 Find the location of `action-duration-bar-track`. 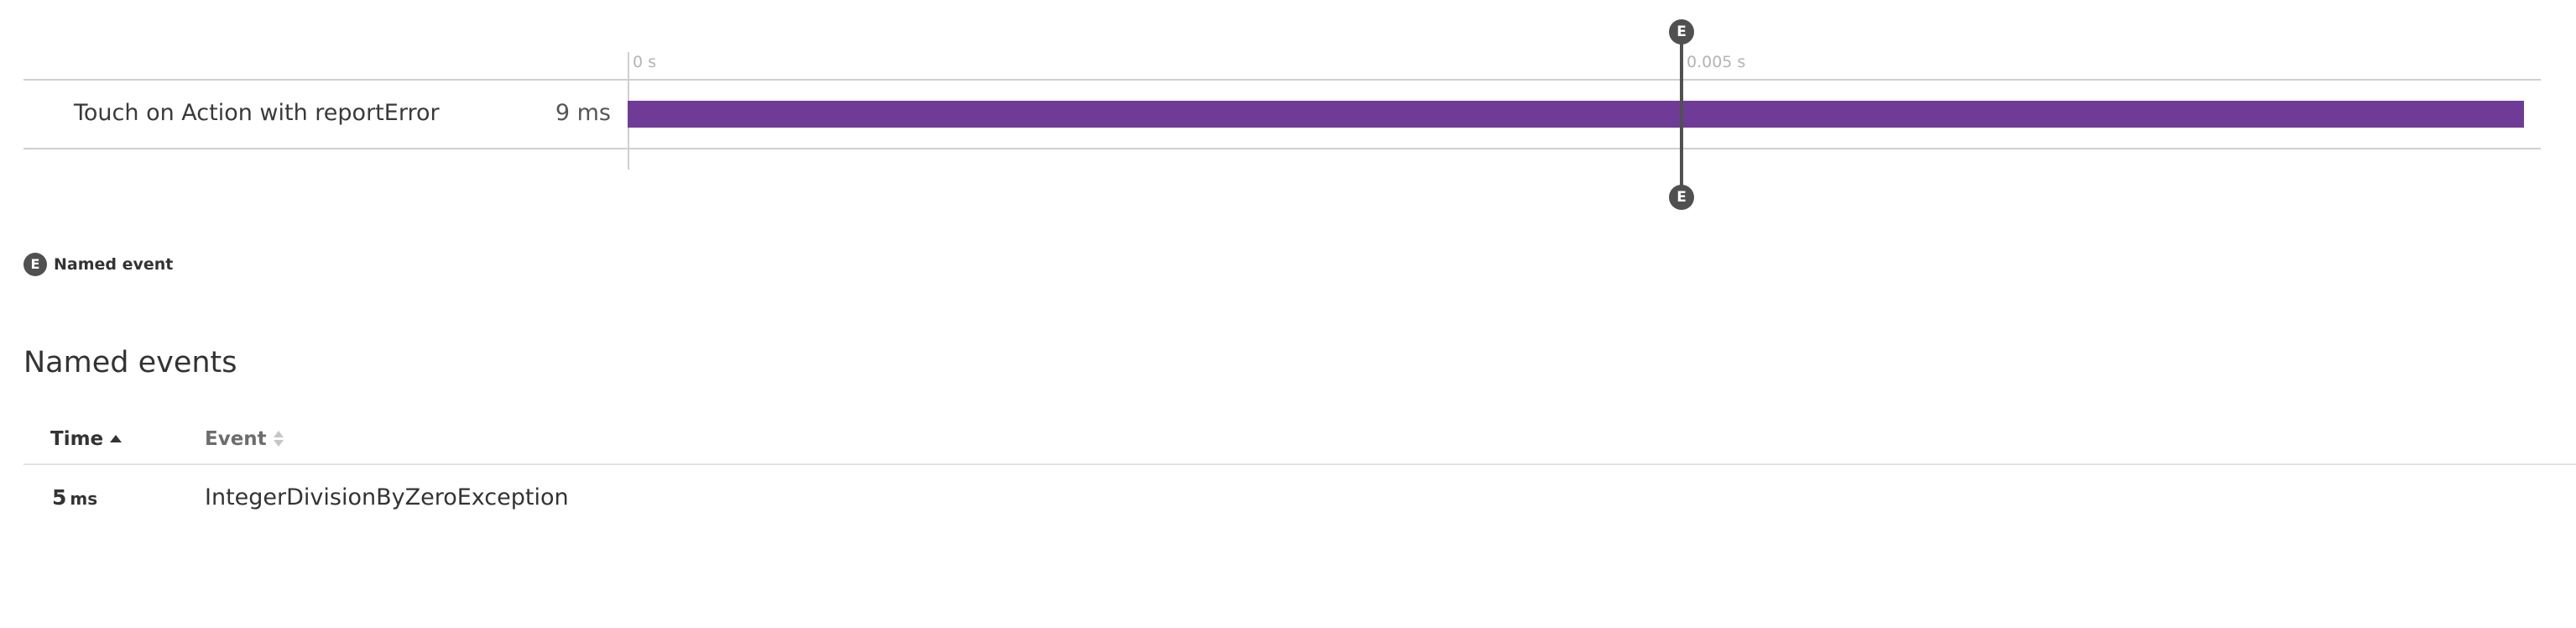

action-duration-bar-track is located at coordinates (1576, 114).